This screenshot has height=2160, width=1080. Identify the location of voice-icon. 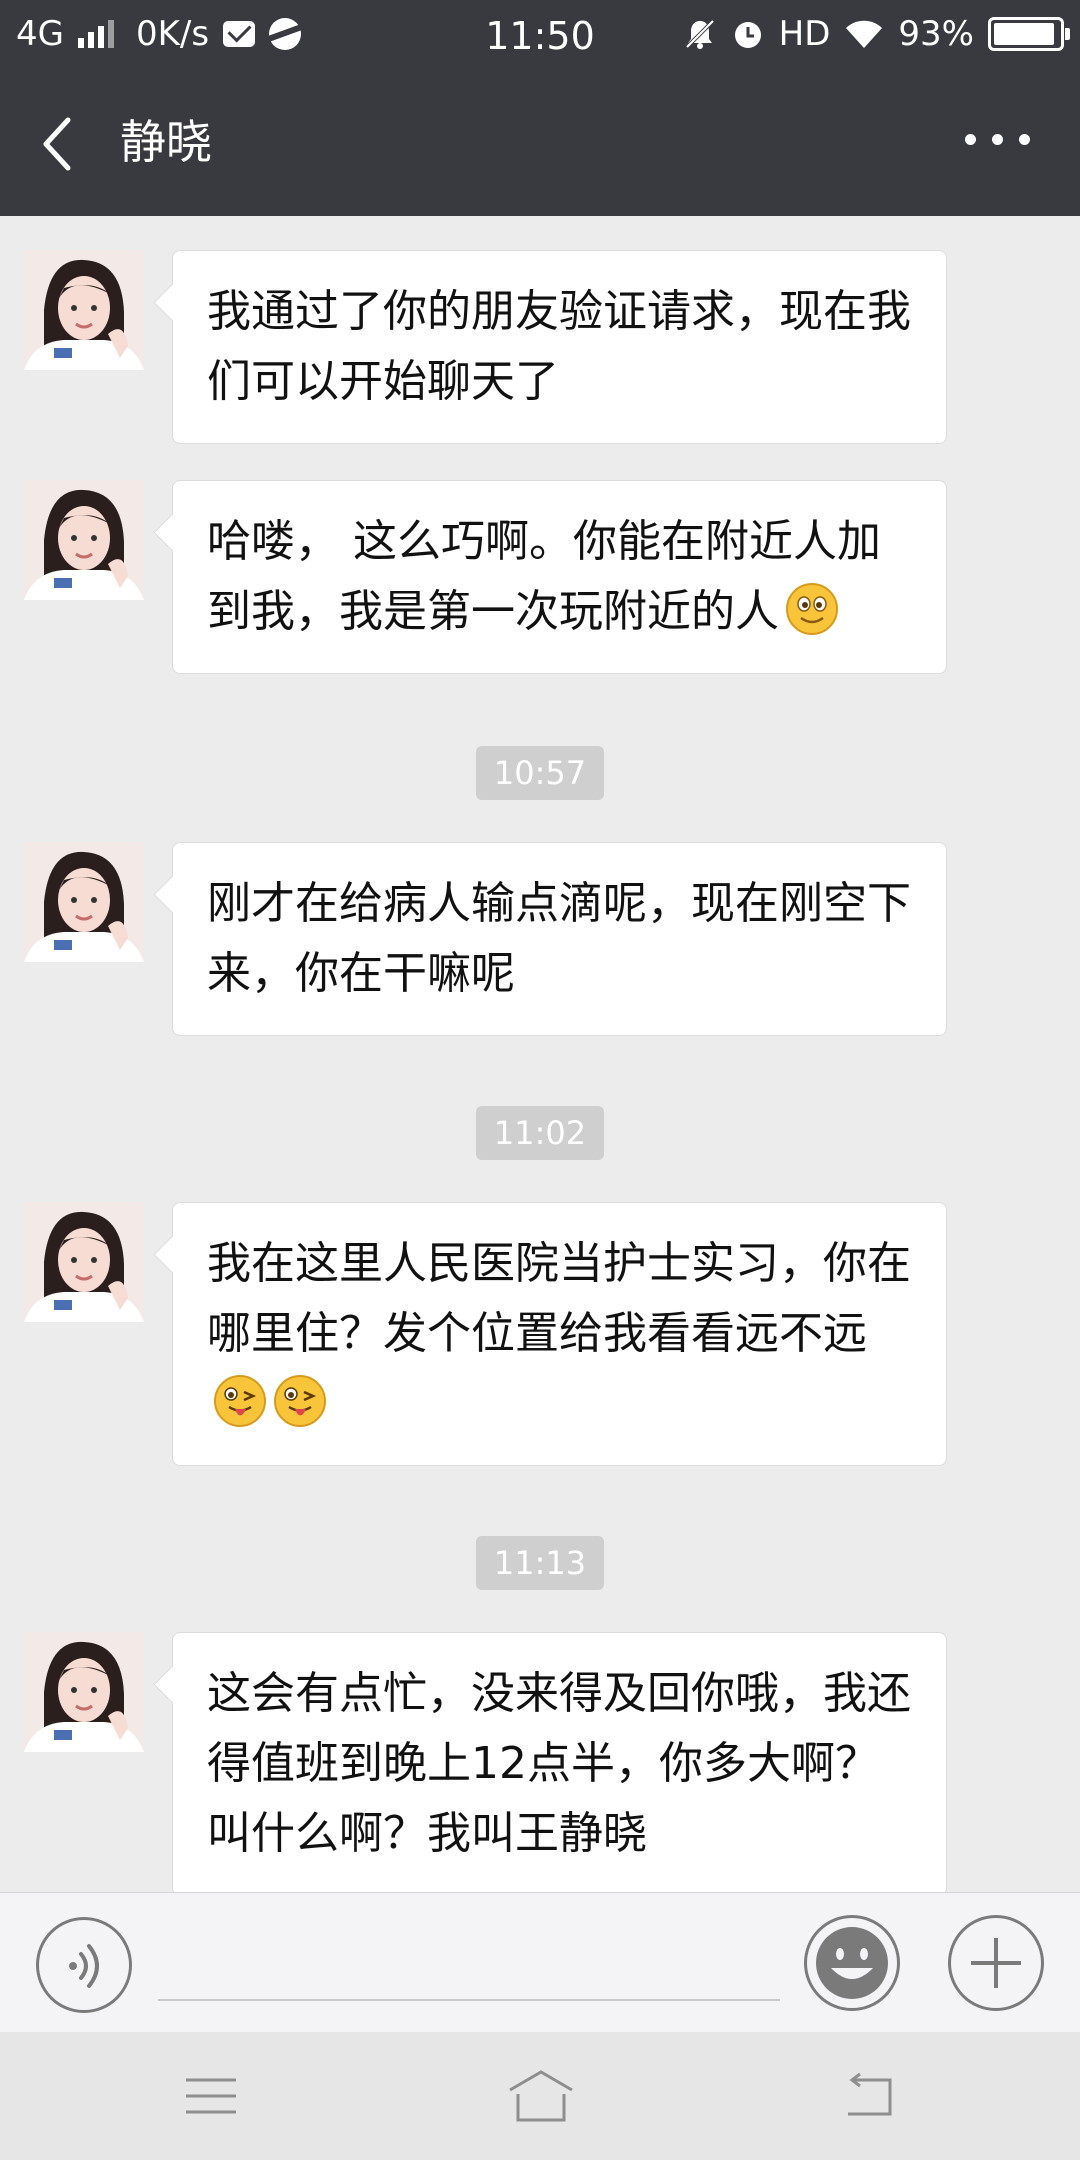
(84, 1966).